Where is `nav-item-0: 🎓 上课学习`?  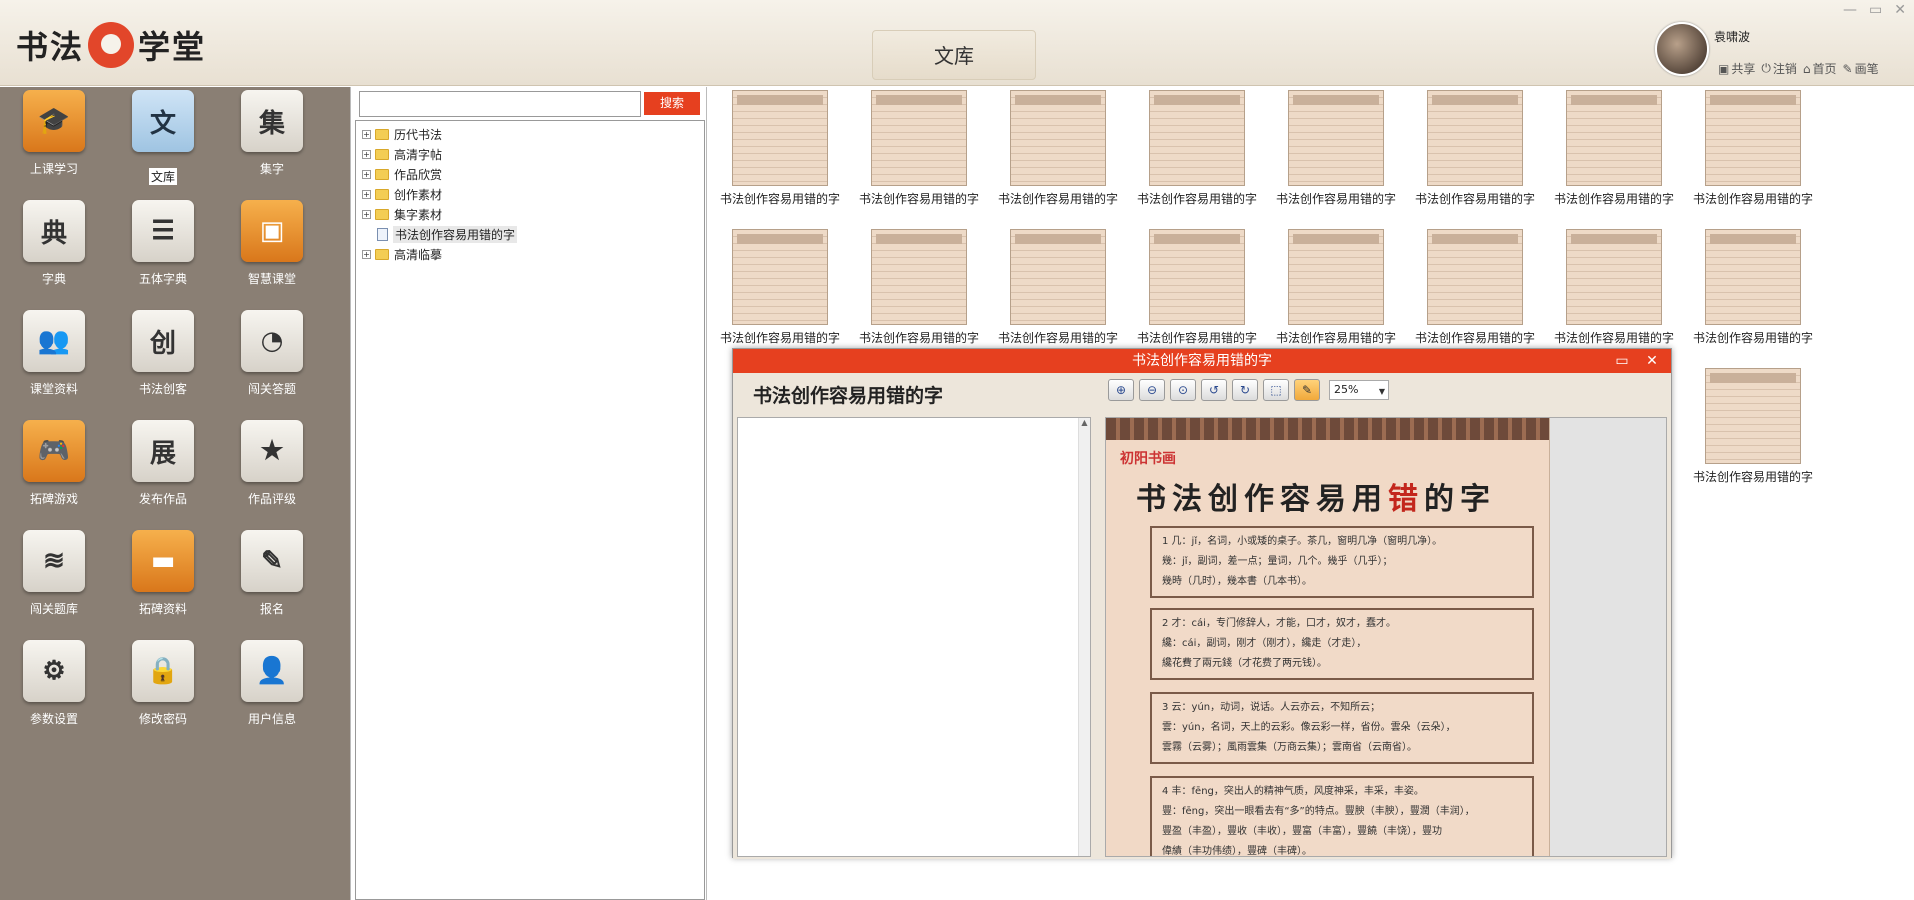
nav-item-0: 🎓 上课学习 is located at coordinates (54, 133).